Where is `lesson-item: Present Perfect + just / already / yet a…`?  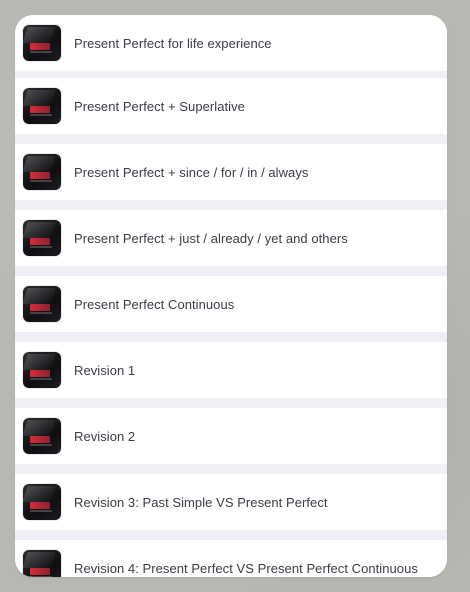 lesson-item: Present Perfect + just / already / yet a… is located at coordinates (231, 238).